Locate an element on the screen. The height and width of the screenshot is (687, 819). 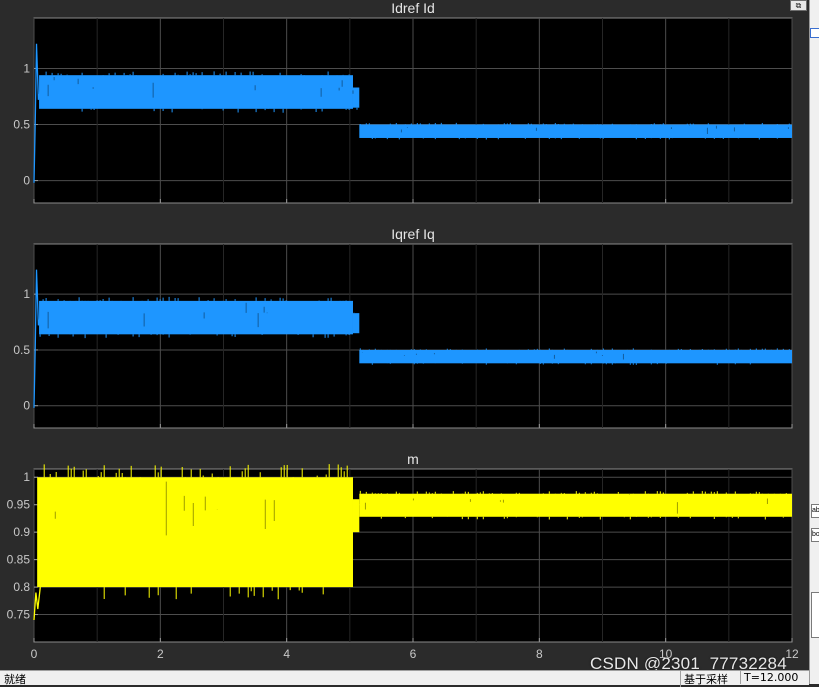
side-field-1: ab is located at coordinates (815, 511).